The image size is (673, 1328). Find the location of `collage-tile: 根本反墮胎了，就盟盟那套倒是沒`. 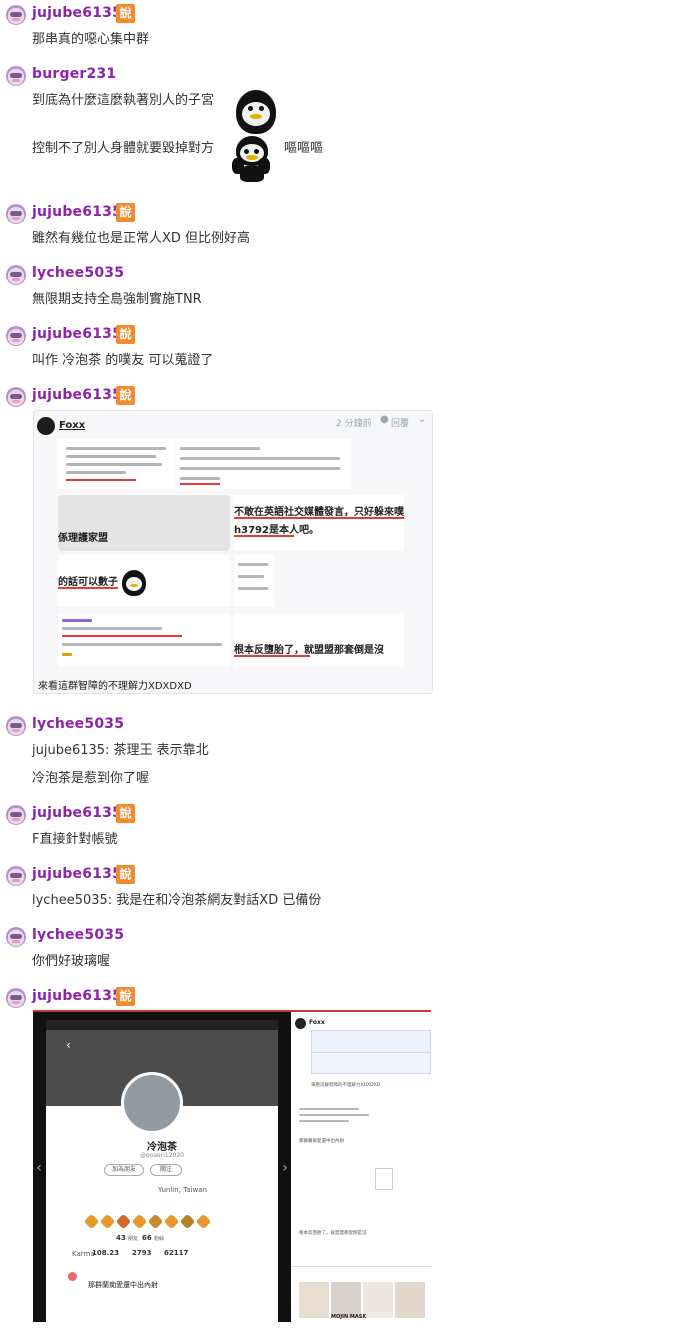

collage-tile: 根本反墮胎了，就盟盟那套倒是沒 is located at coordinates (319, 640).